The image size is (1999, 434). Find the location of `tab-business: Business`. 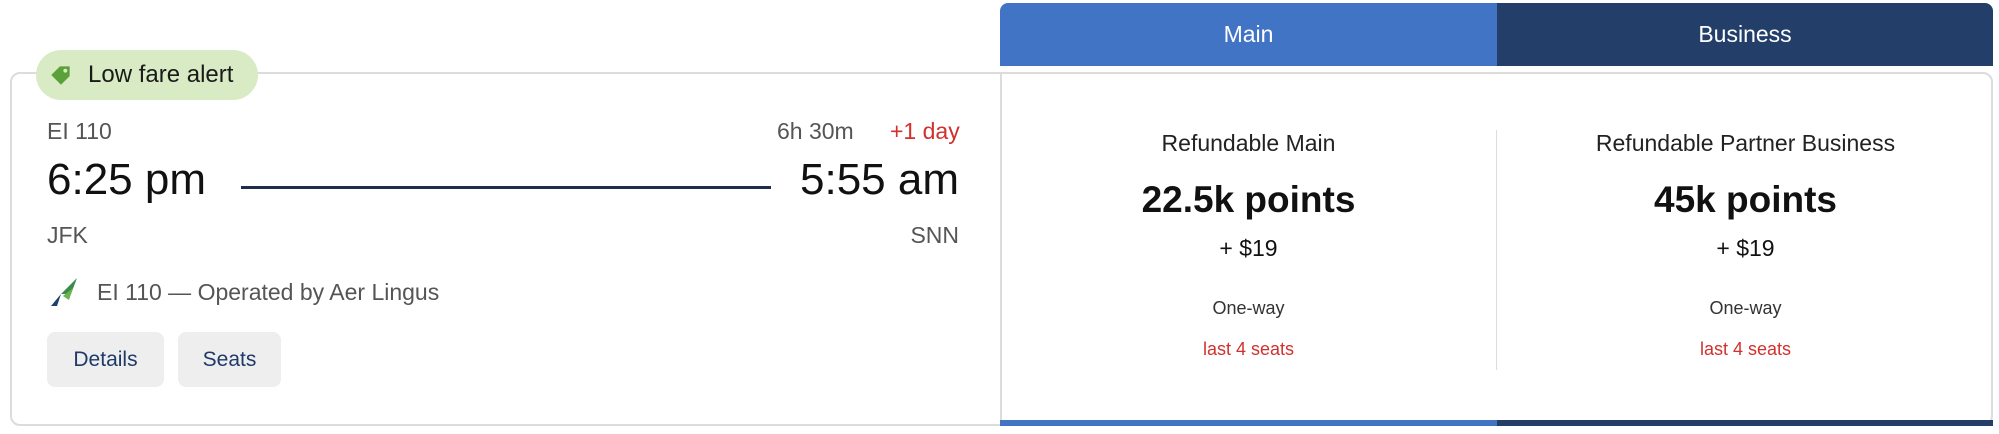

tab-business: Business is located at coordinates (1745, 34).